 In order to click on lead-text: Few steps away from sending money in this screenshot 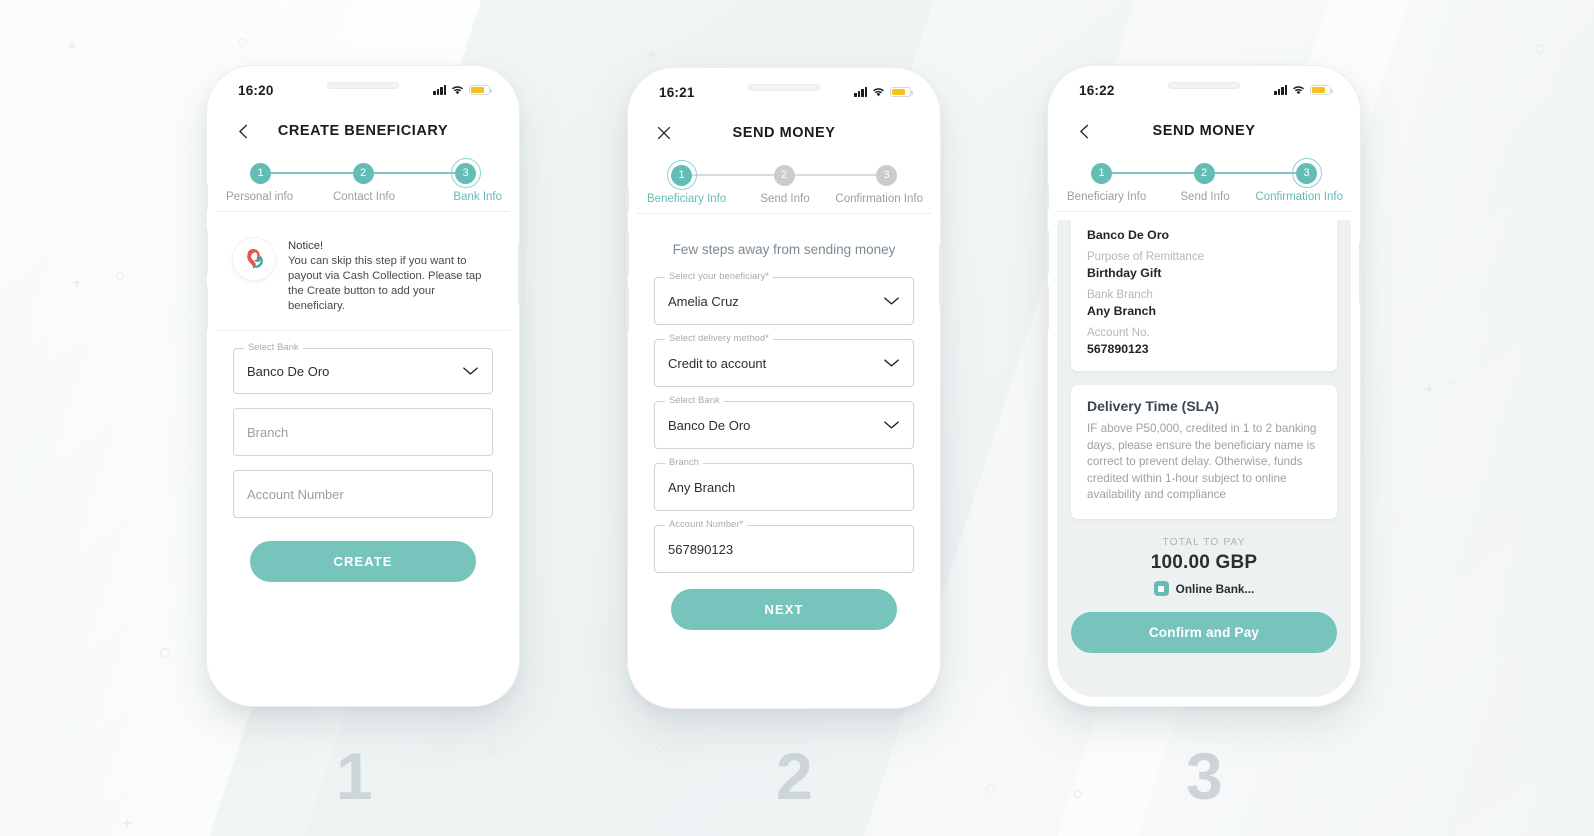, I will do `click(784, 249)`.